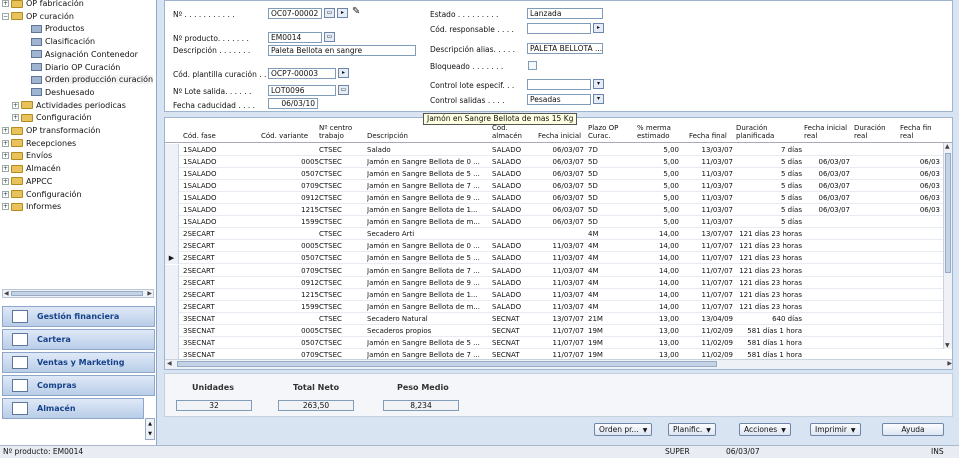 The image size is (959, 458). What do you see at coordinates (769, 150) in the screenshot?
I see `cell-duracion-plan: 7 días` at bounding box center [769, 150].